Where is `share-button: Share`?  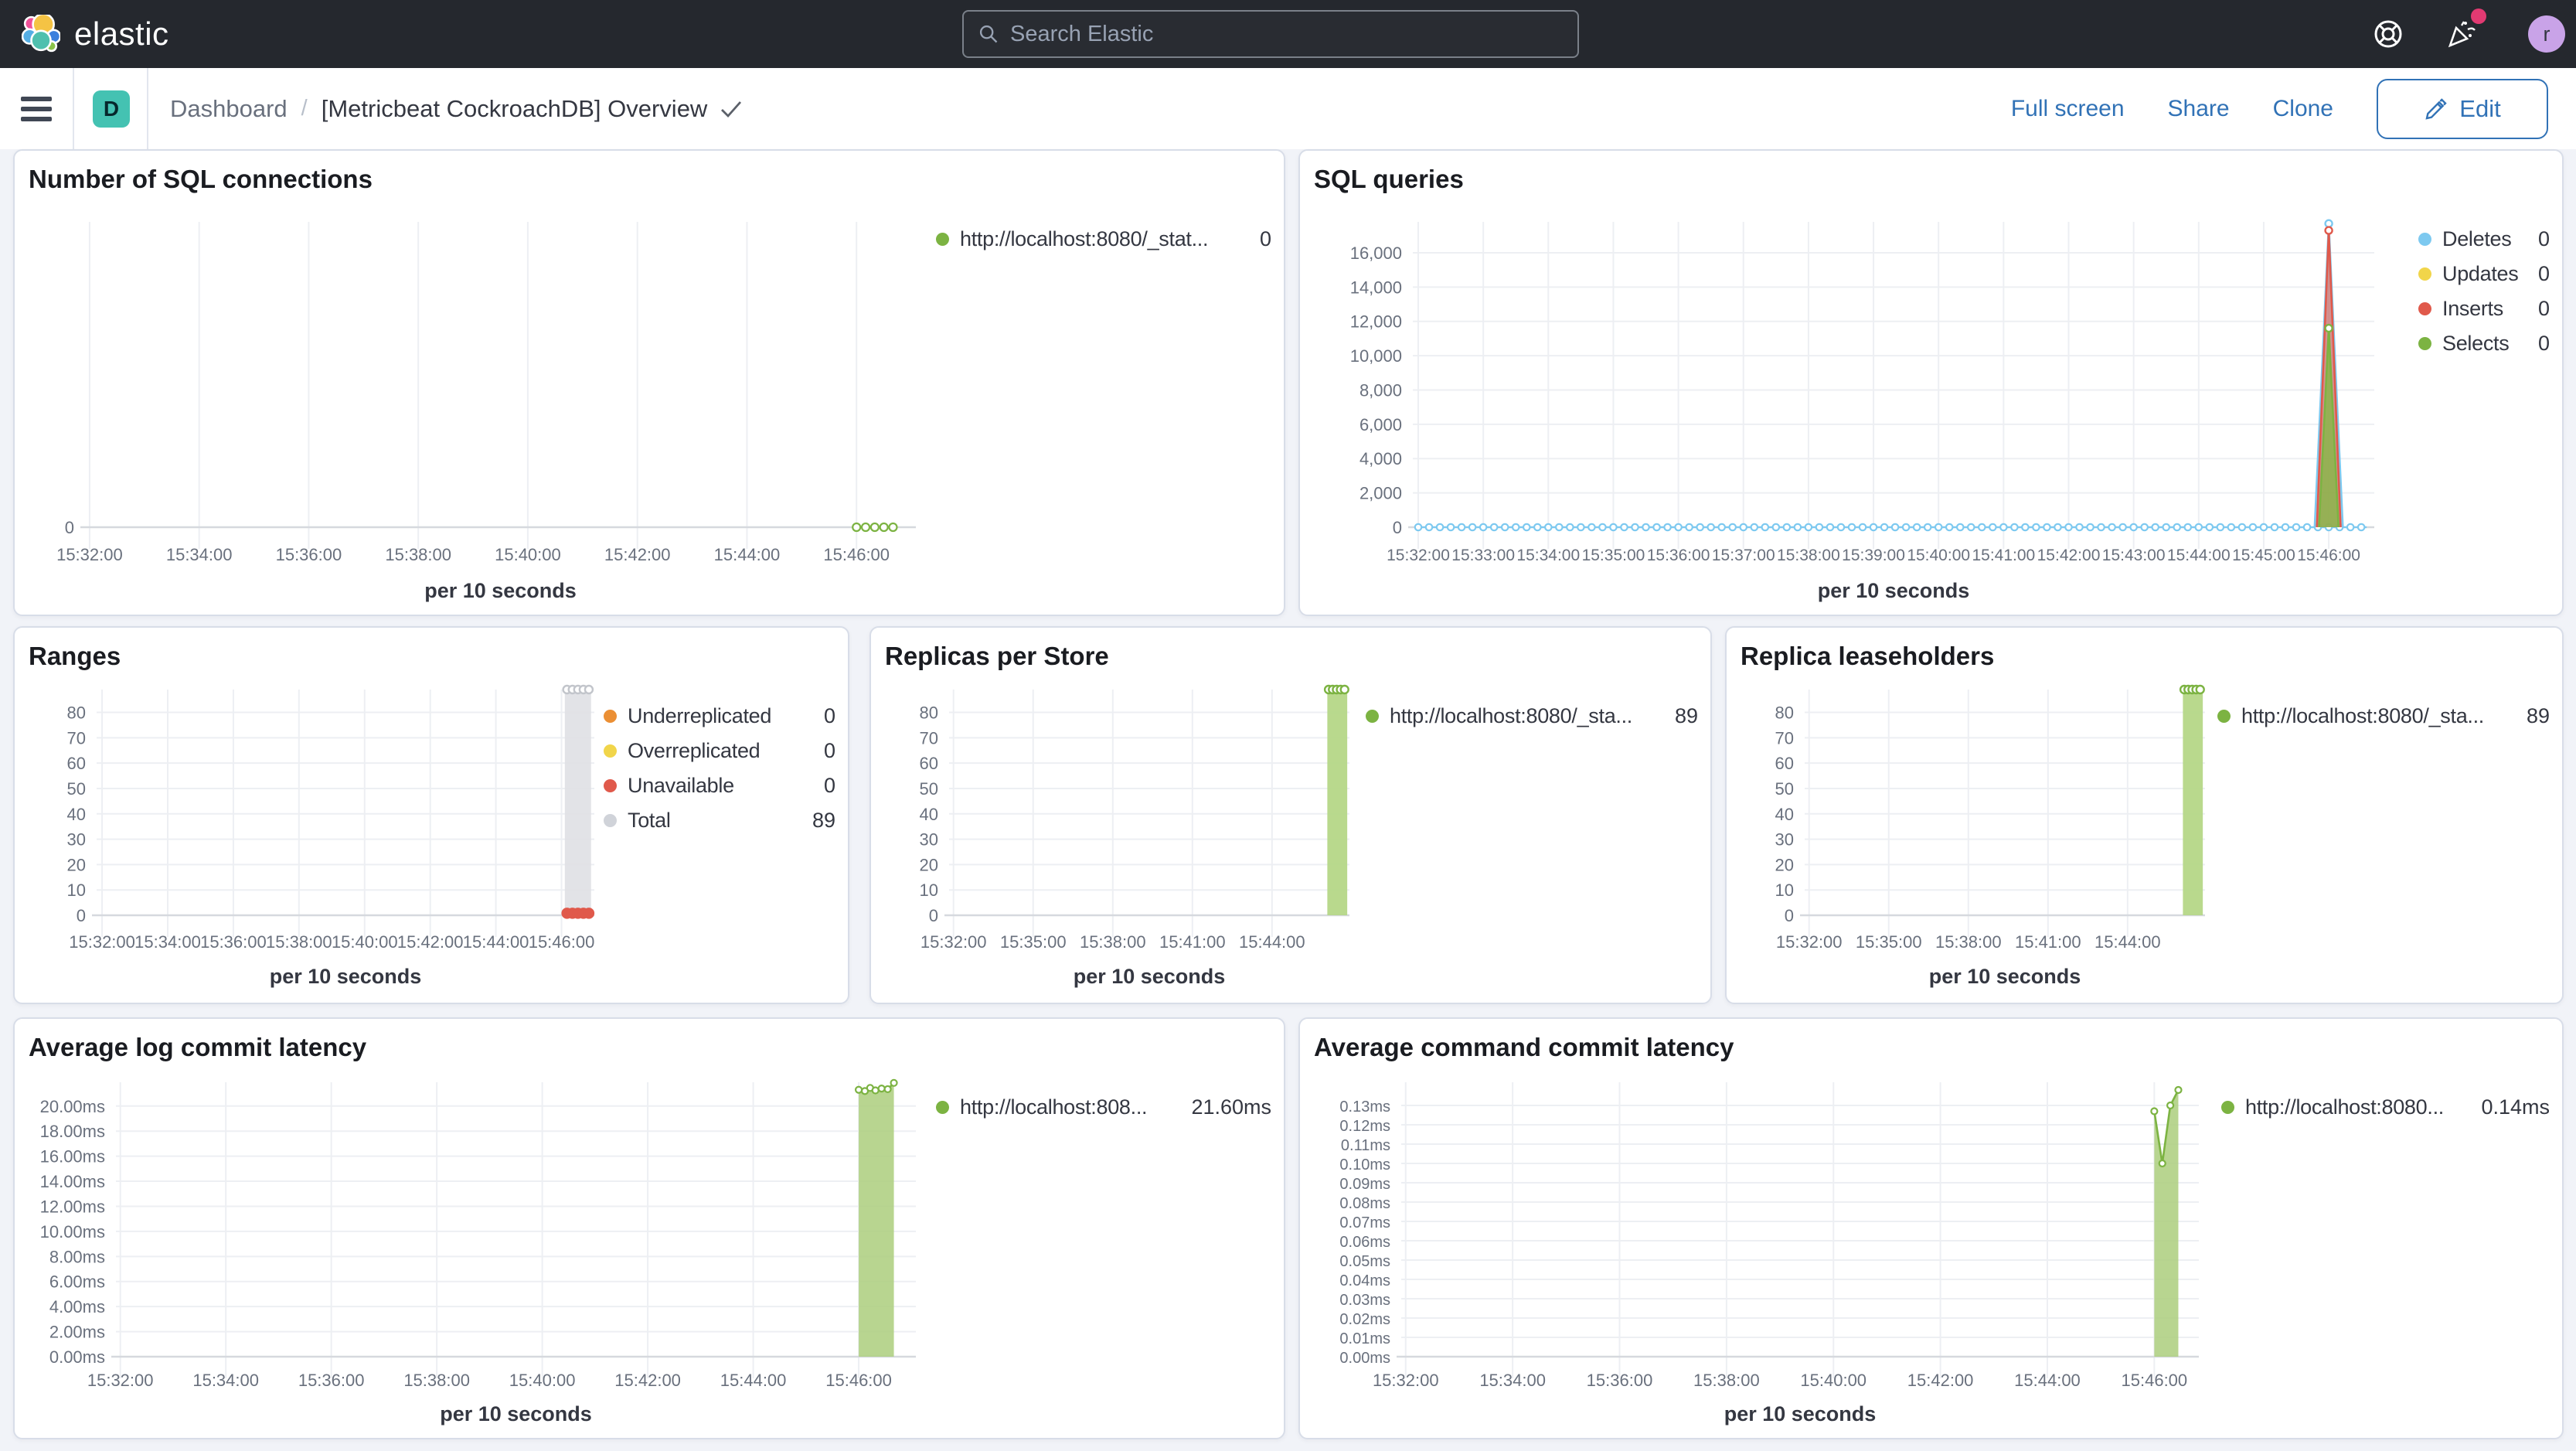
share-button: Share is located at coordinates (2199, 109).